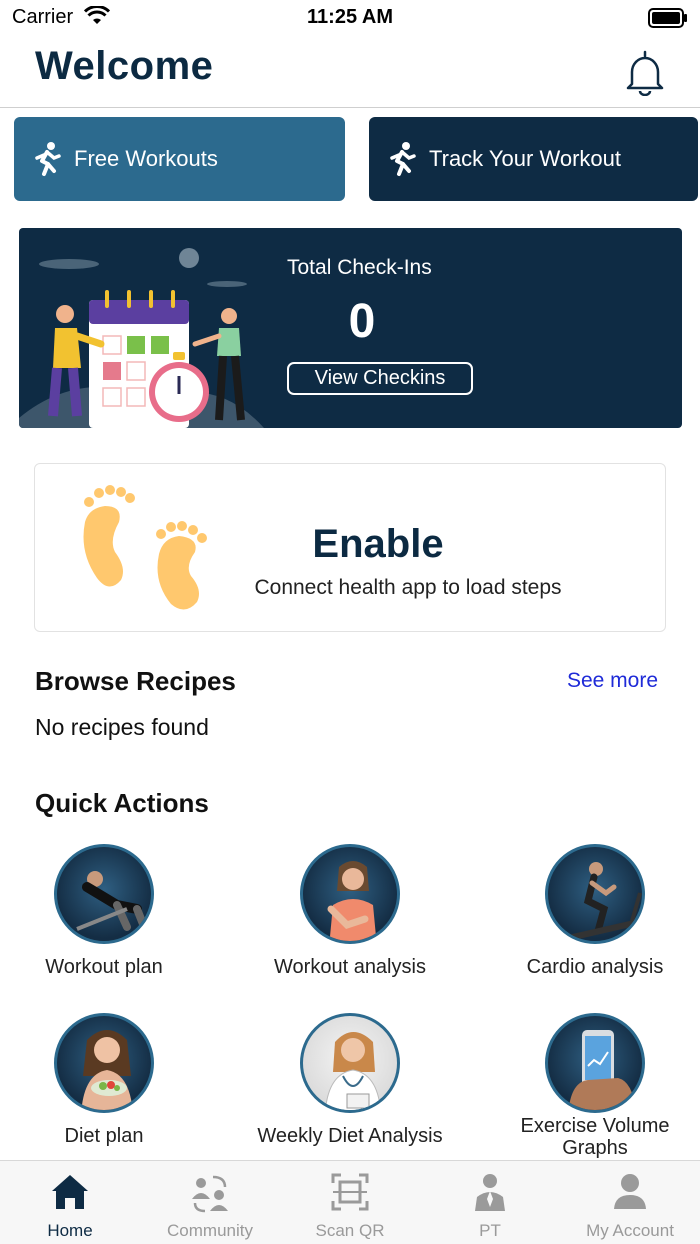  What do you see at coordinates (350, 1192) in the screenshot?
I see `scan-qr-icon` at bounding box center [350, 1192].